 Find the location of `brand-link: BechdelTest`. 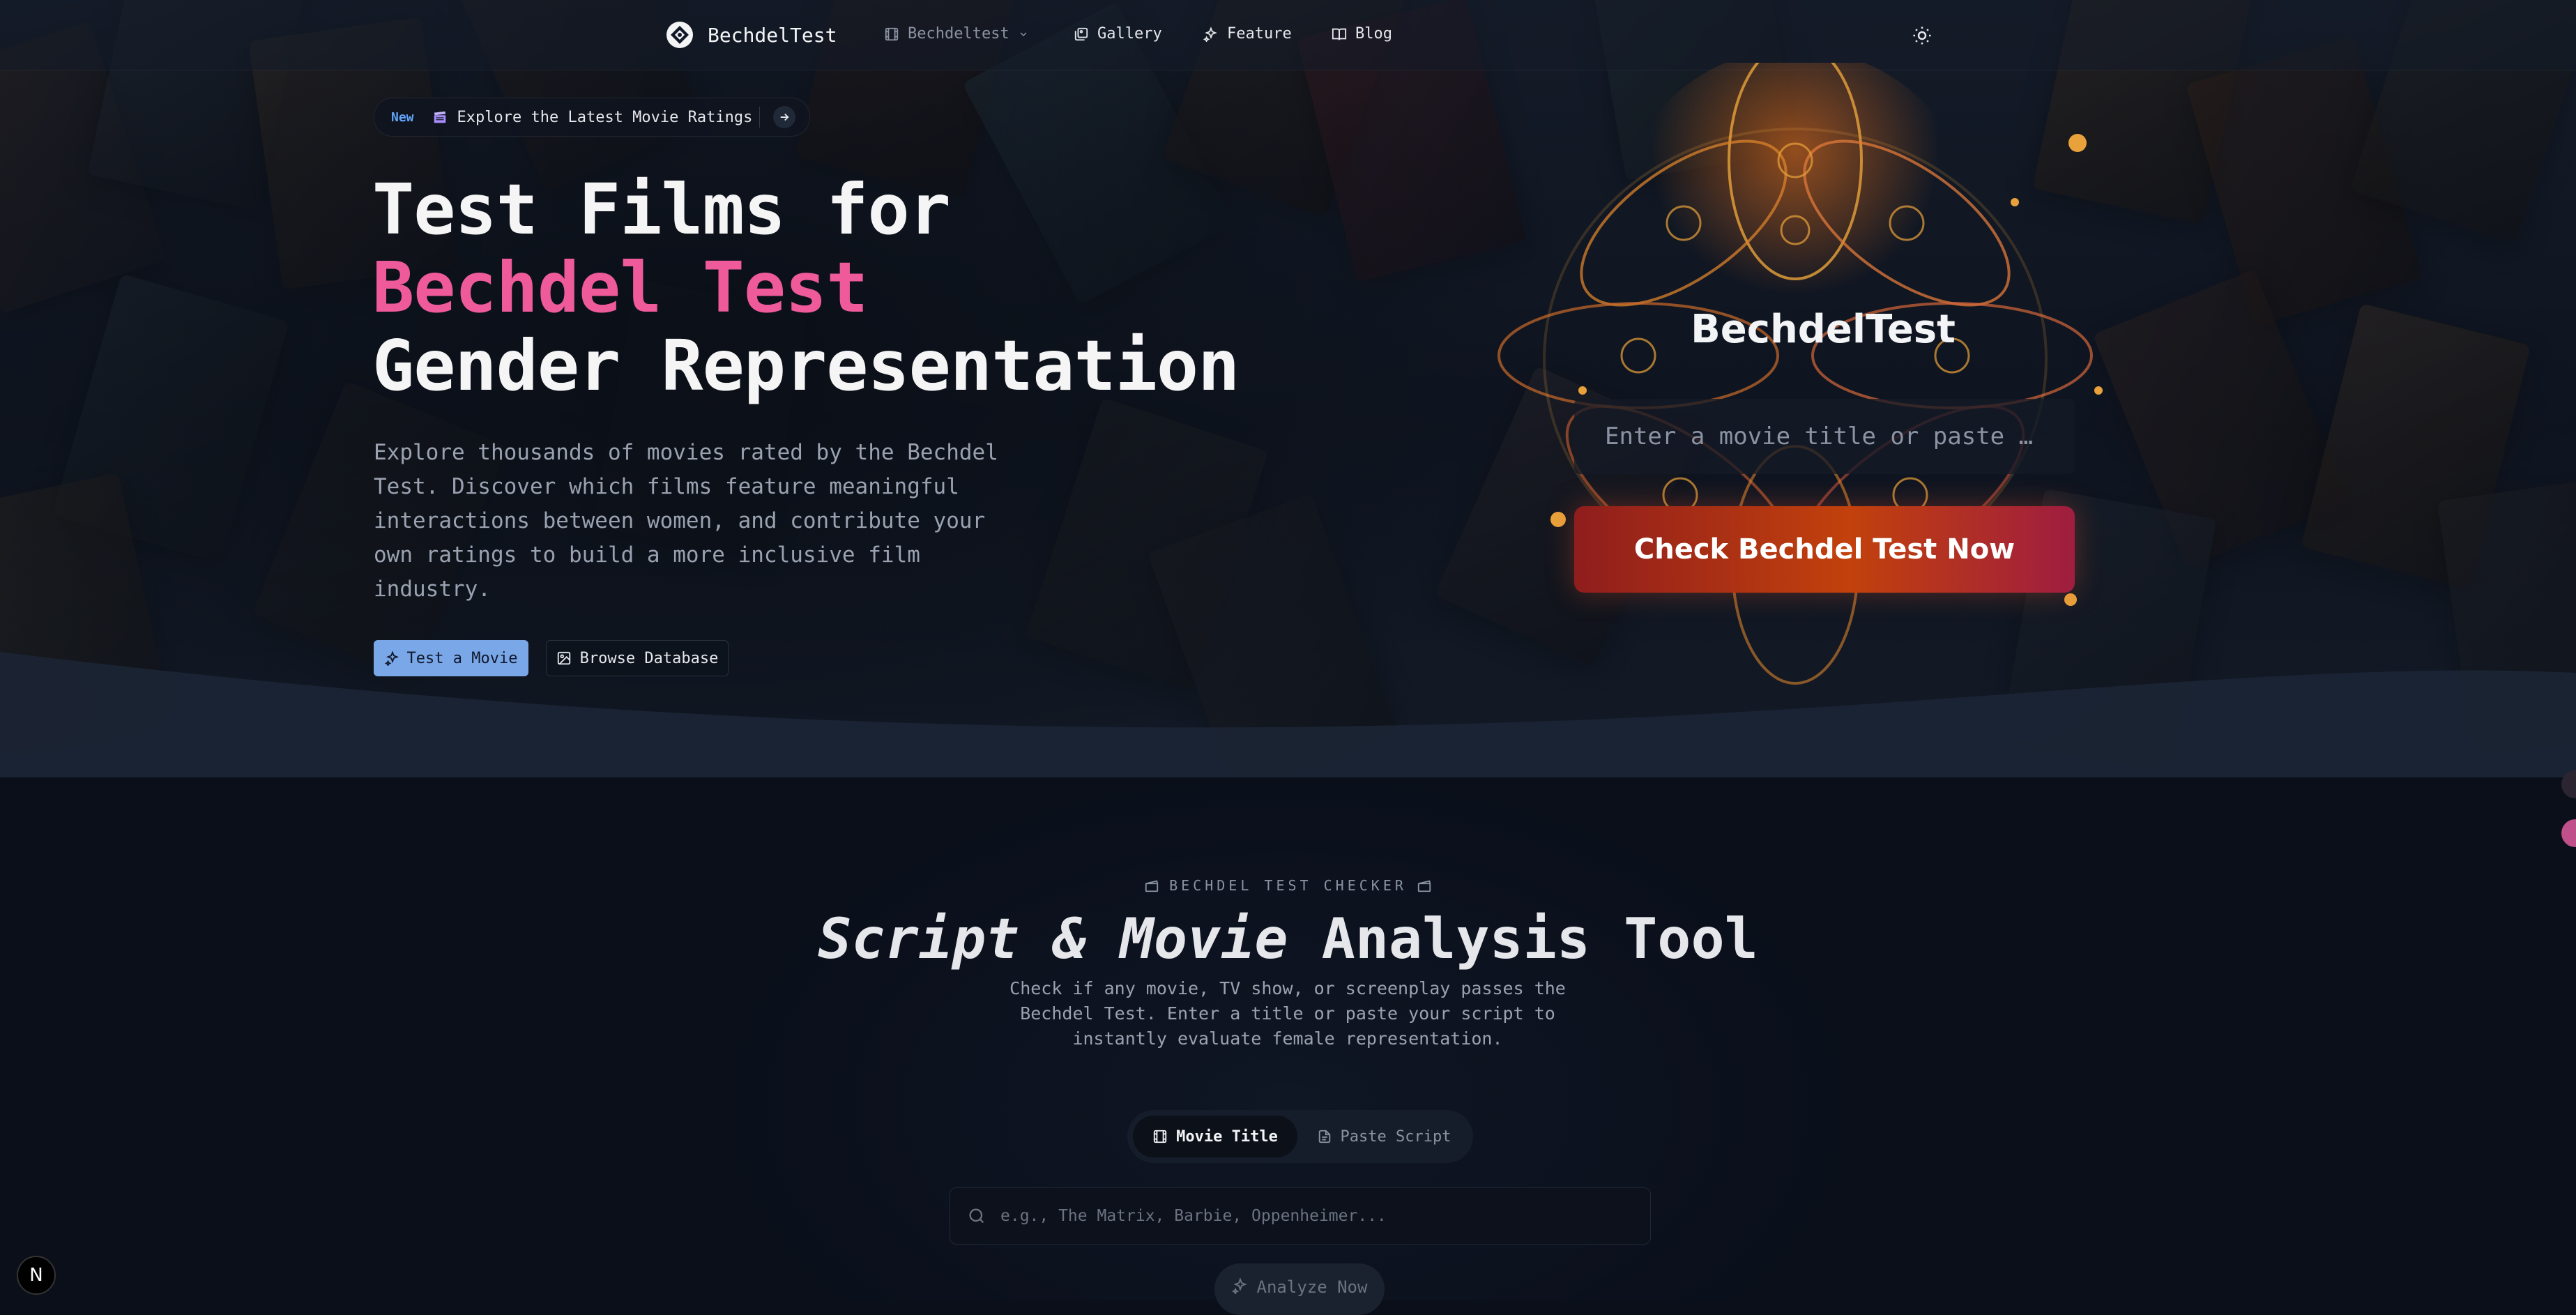

brand-link: BechdelTest is located at coordinates (751, 35).